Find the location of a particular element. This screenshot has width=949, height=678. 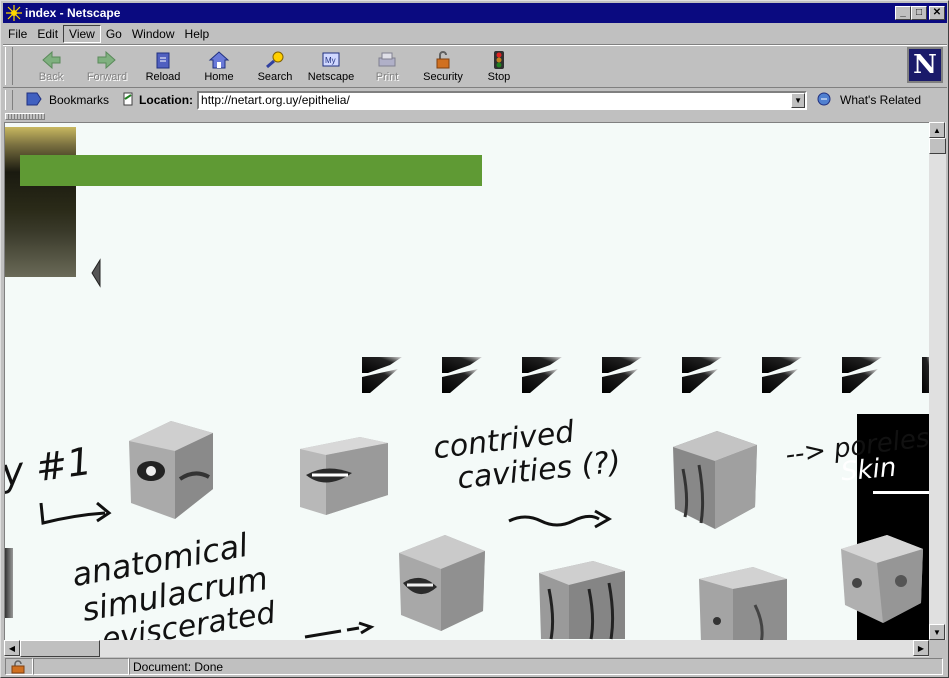

search-button: Search is located at coordinates (275, 67).